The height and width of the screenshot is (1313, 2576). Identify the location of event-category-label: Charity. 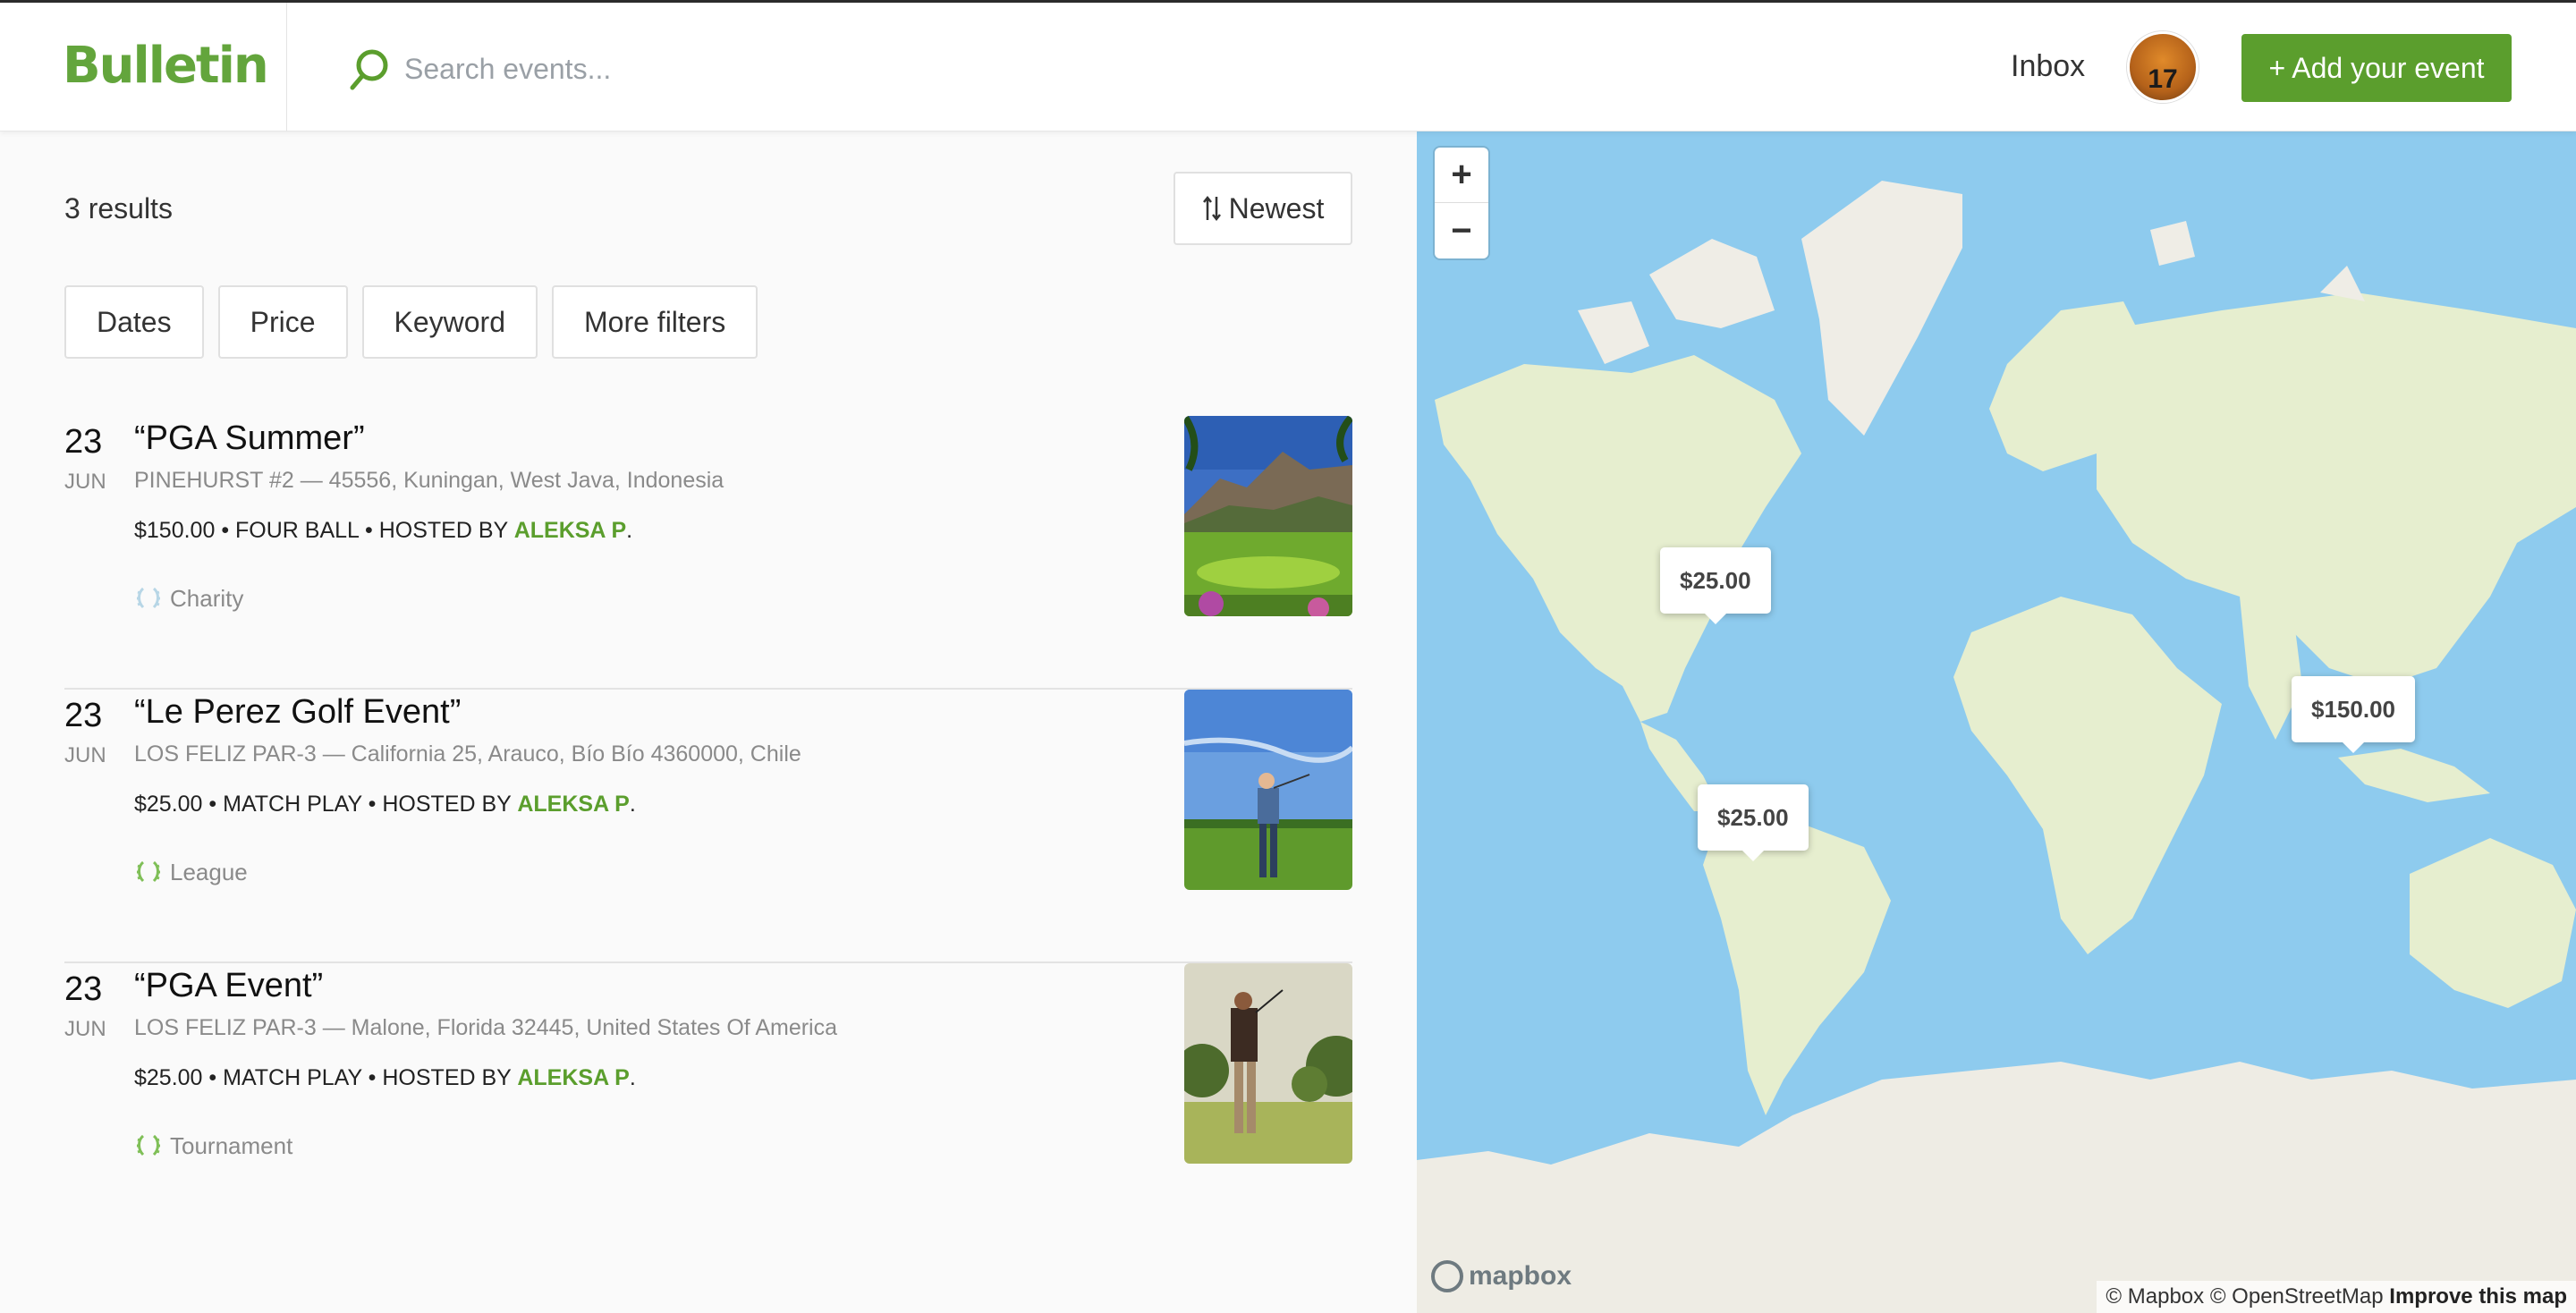
(207, 598).